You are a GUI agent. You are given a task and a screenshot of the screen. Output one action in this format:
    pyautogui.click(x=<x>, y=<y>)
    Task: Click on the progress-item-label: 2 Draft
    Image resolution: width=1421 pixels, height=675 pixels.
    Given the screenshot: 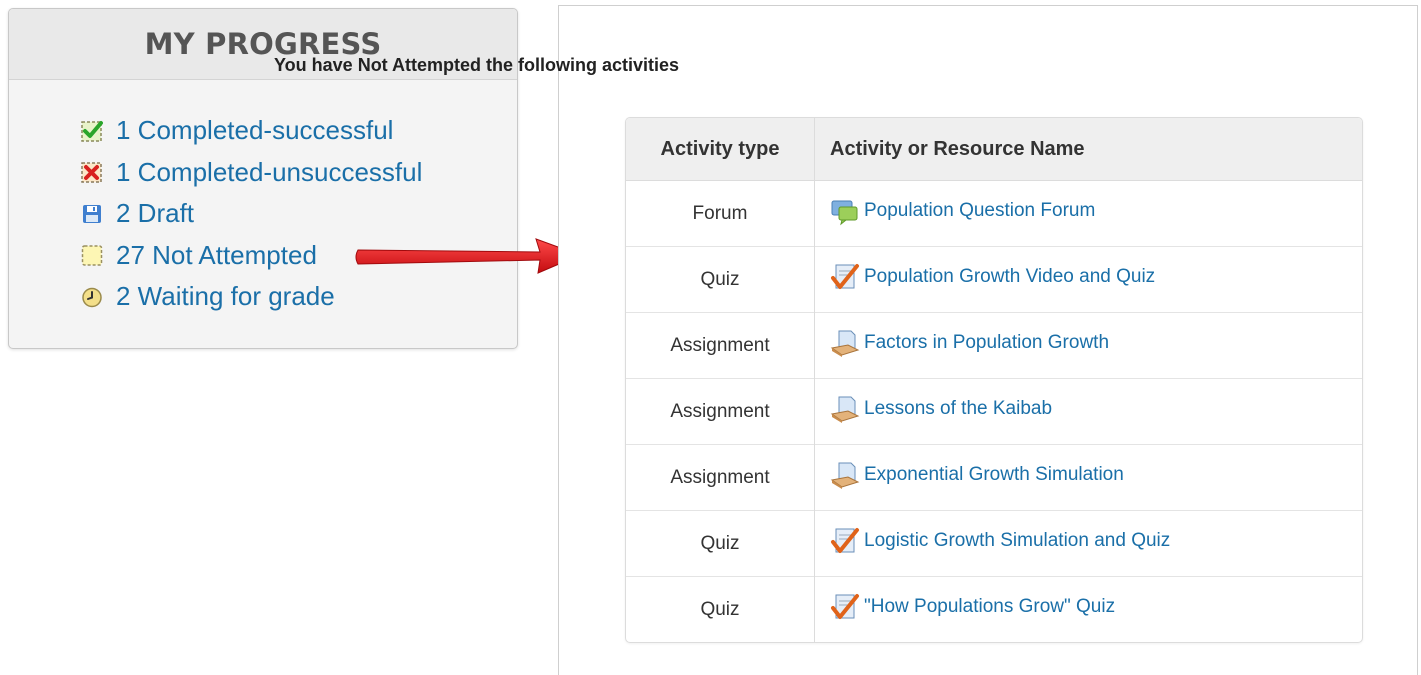 What is the action you would take?
    pyautogui.click(x=155, y=213)
    